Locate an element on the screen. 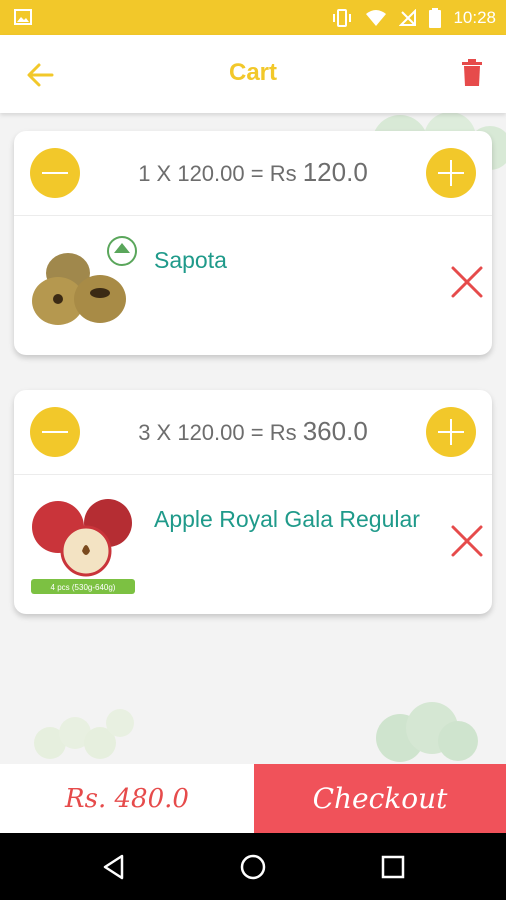  cart-footer: Rs. 480.0 Checkout is located at coordinates (253, 798).